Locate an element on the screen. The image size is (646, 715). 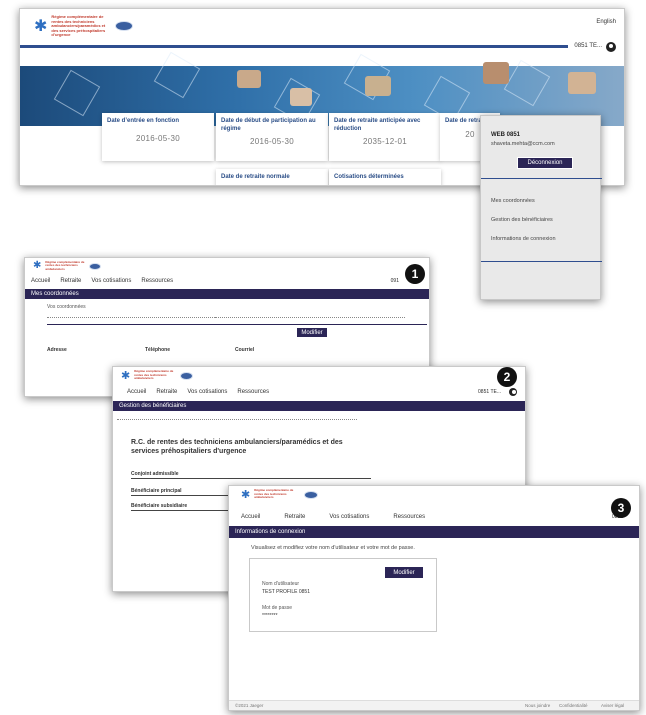
email-field is located at coordinates (310, 317).